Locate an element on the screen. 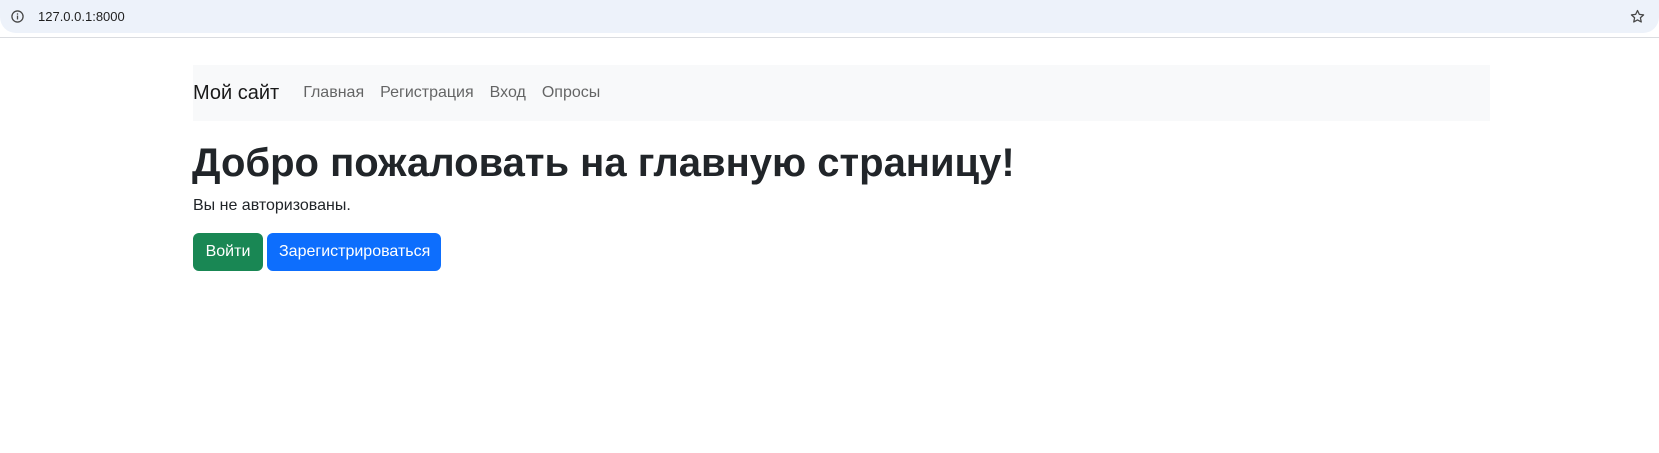 The height and width of the screenshot is (453, 1659). login-button: Войти is located at coordinates (228, 252).